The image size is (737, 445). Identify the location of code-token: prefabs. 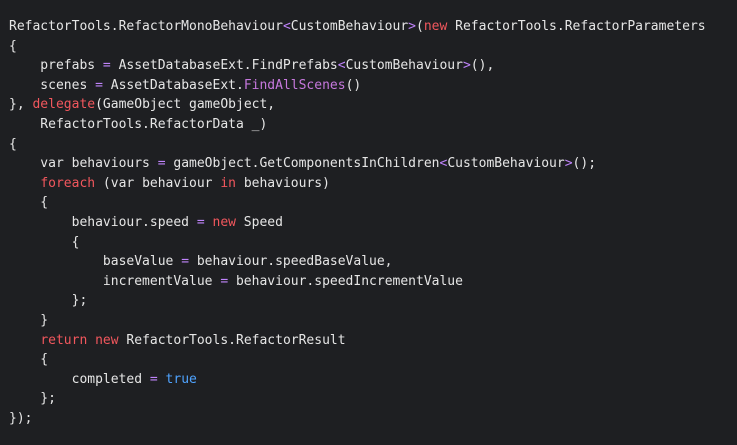
(56, 66).